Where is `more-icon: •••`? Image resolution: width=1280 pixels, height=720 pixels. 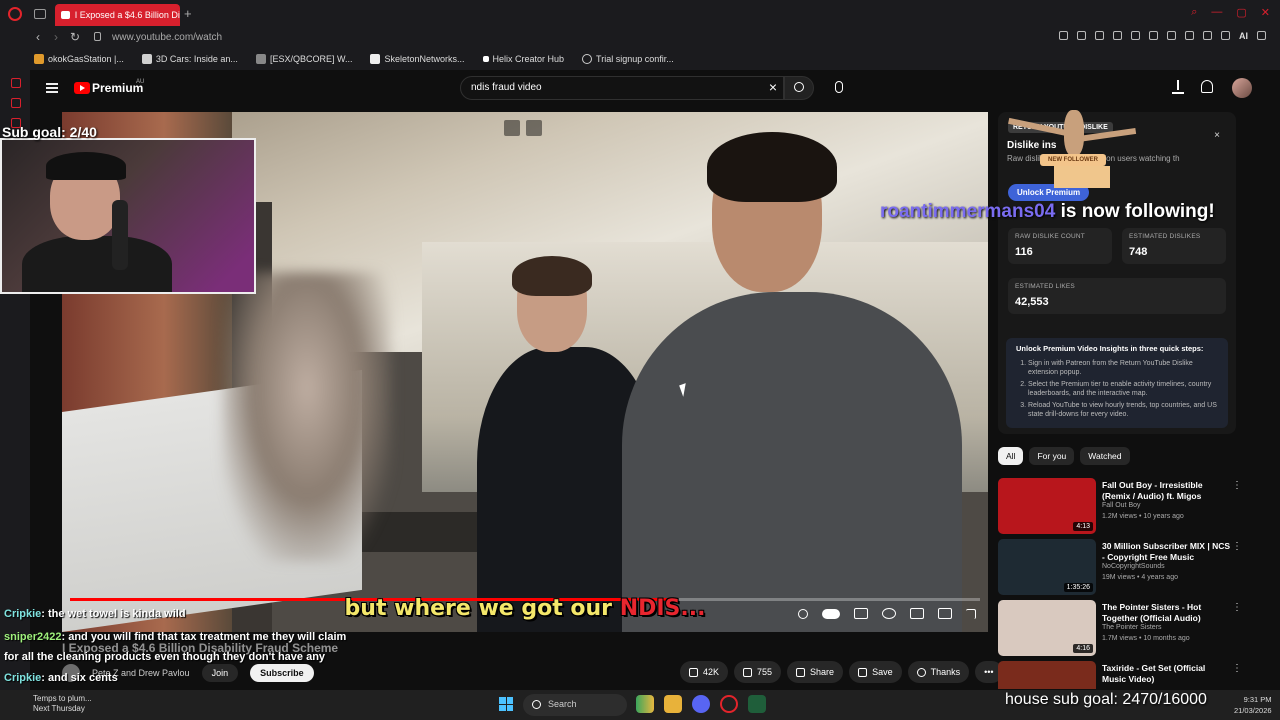
more-icon: ••• is located at coordinates (989, 672).